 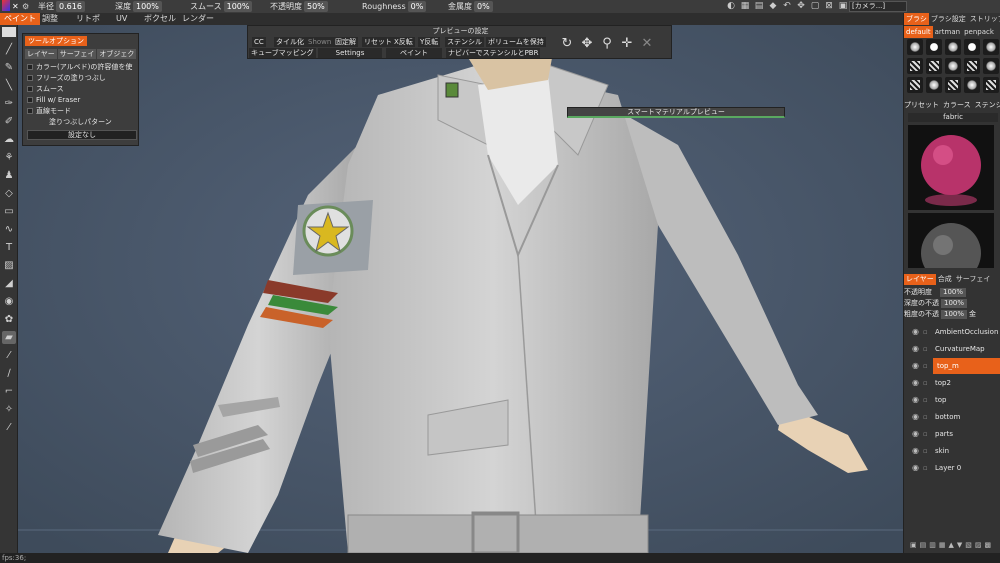 I want to click on cc-toggle: CC, so click(x=259, y=42).